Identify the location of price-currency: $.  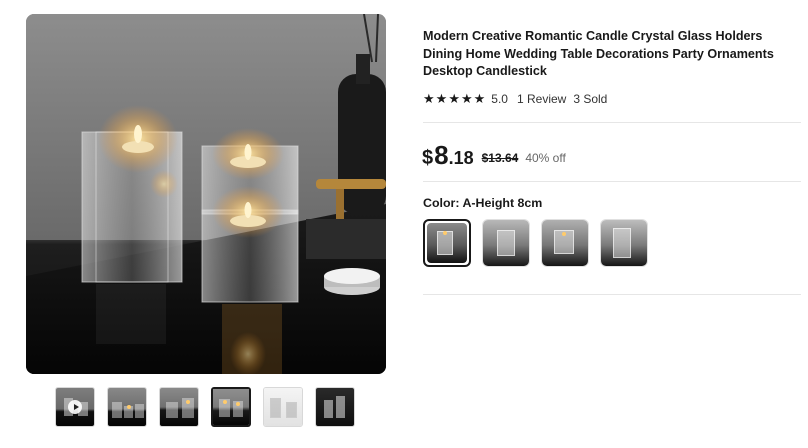
(428, 158).